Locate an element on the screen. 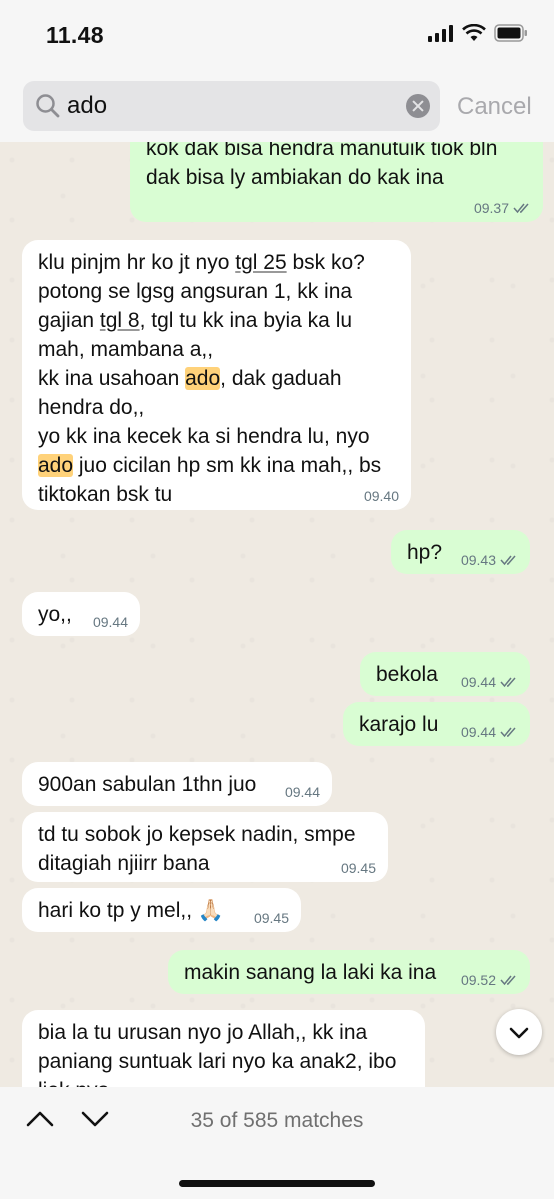 The height and width of the screenshot is (1199, 554). message-meta: 09.37 is located at coordinates (502, 208).